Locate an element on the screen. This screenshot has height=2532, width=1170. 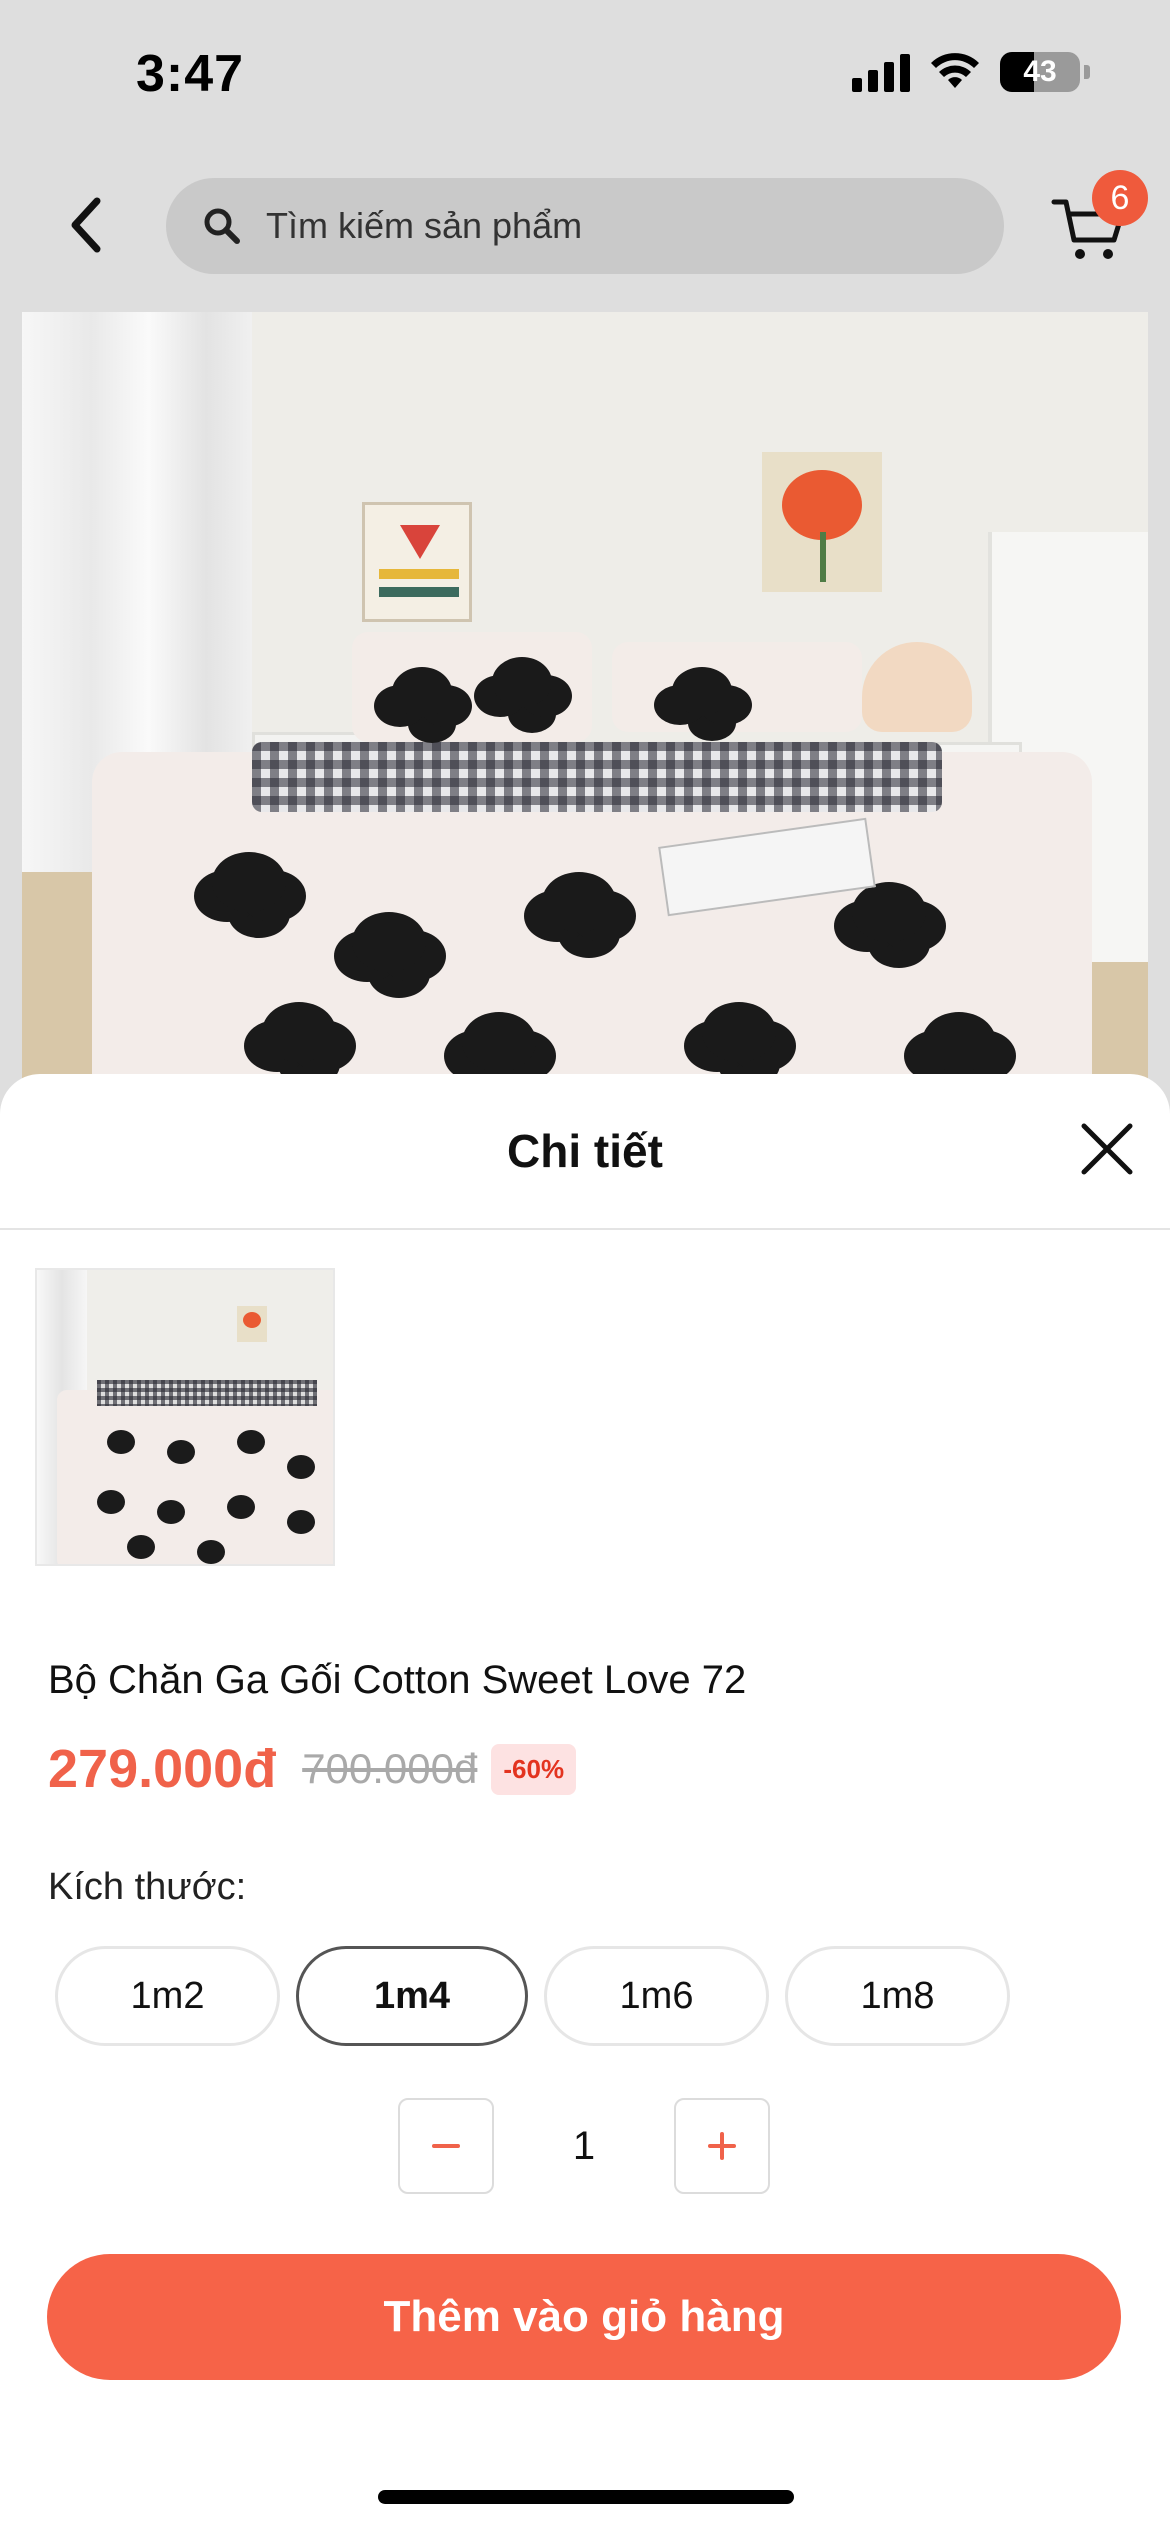
decrease-quantity-button is located at coordinates (446, 2146).